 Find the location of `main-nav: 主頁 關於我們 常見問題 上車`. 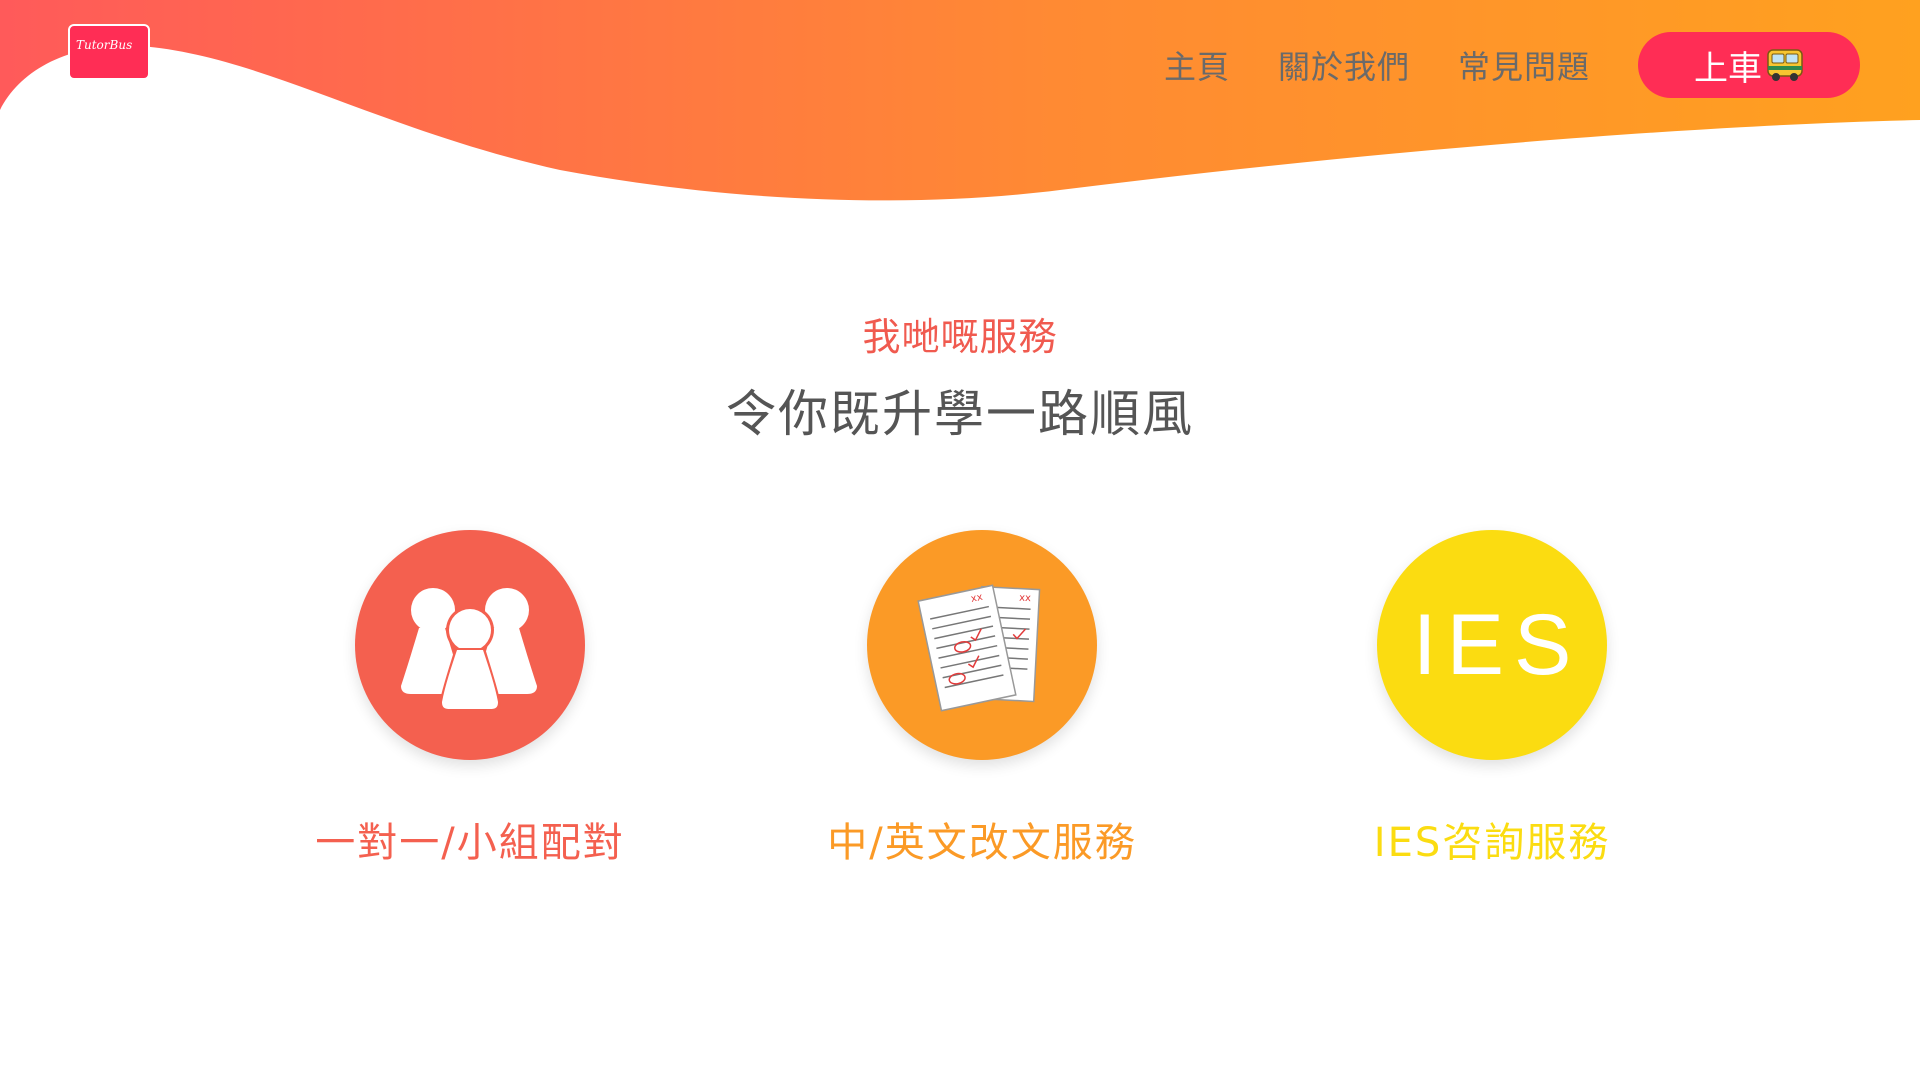

main-nav: 主頁 關於我們 常見問題 上車 is located at coordinates (1512, 65).